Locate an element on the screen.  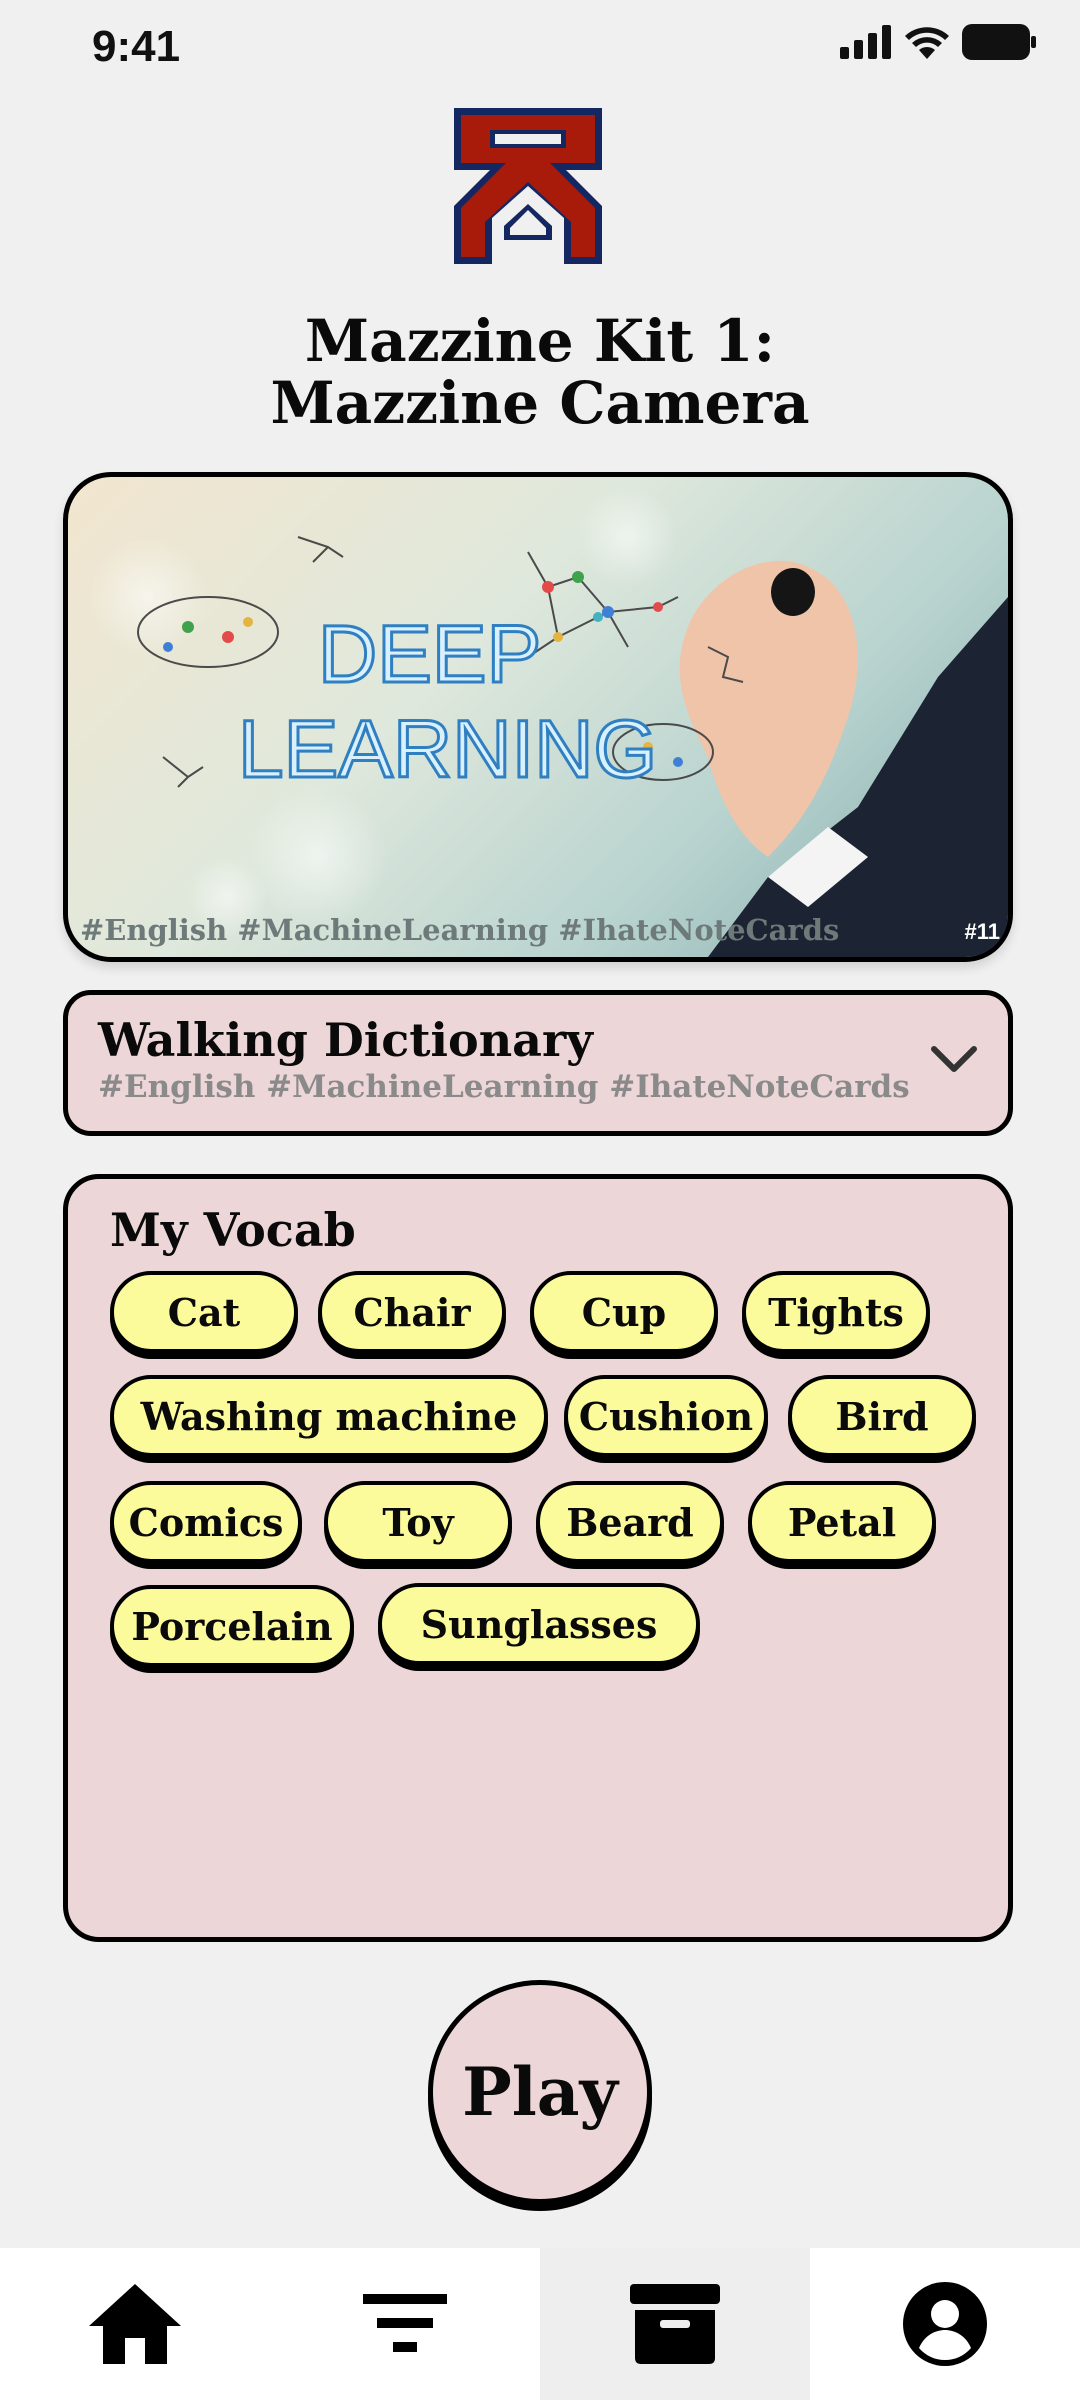
account-icon is located at coordinates (945, 2324).